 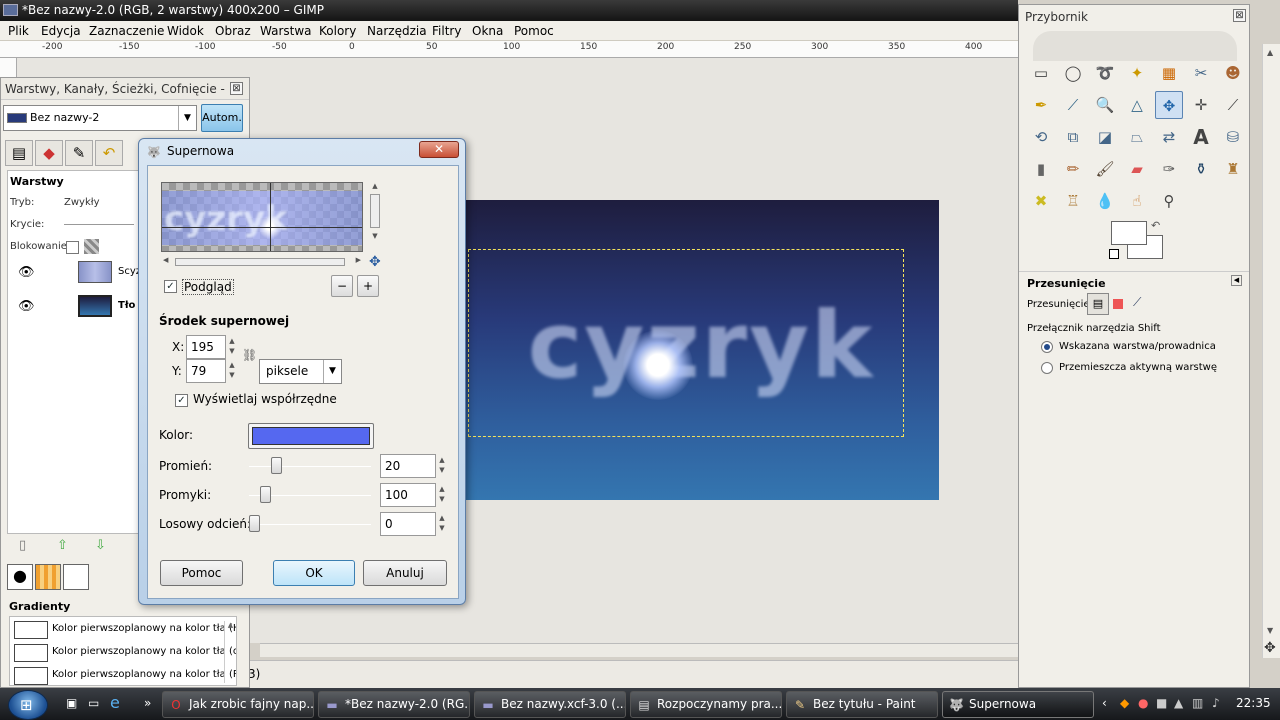 I want to click on flip-icon: ⇄, so click(x=1169, y=137).